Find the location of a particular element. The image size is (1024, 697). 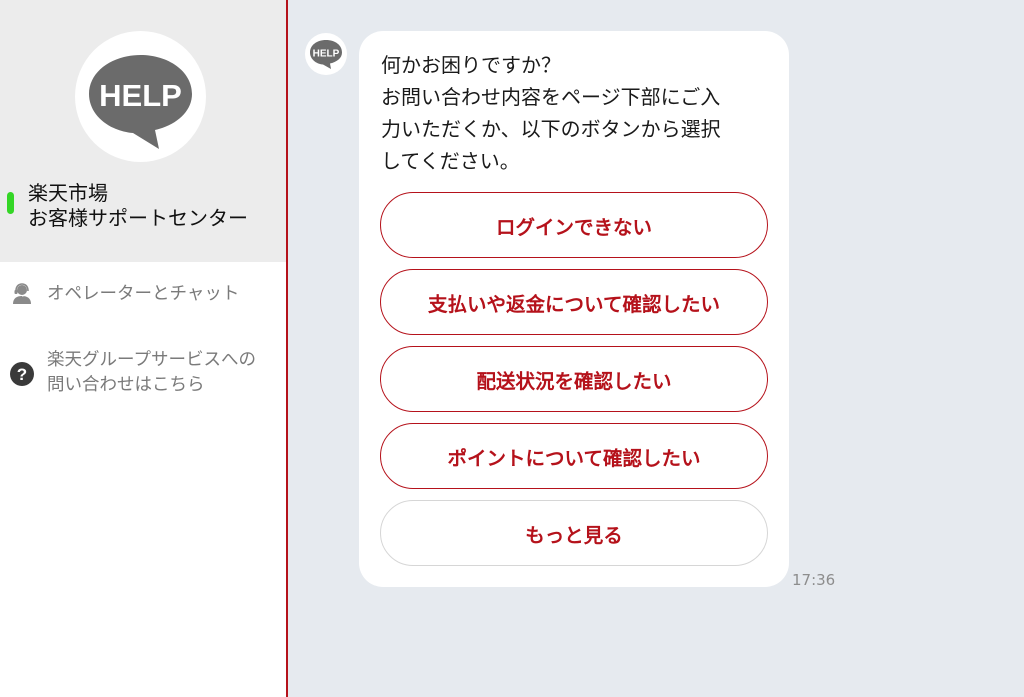

operator-icon is located at coordinates (22, 293).